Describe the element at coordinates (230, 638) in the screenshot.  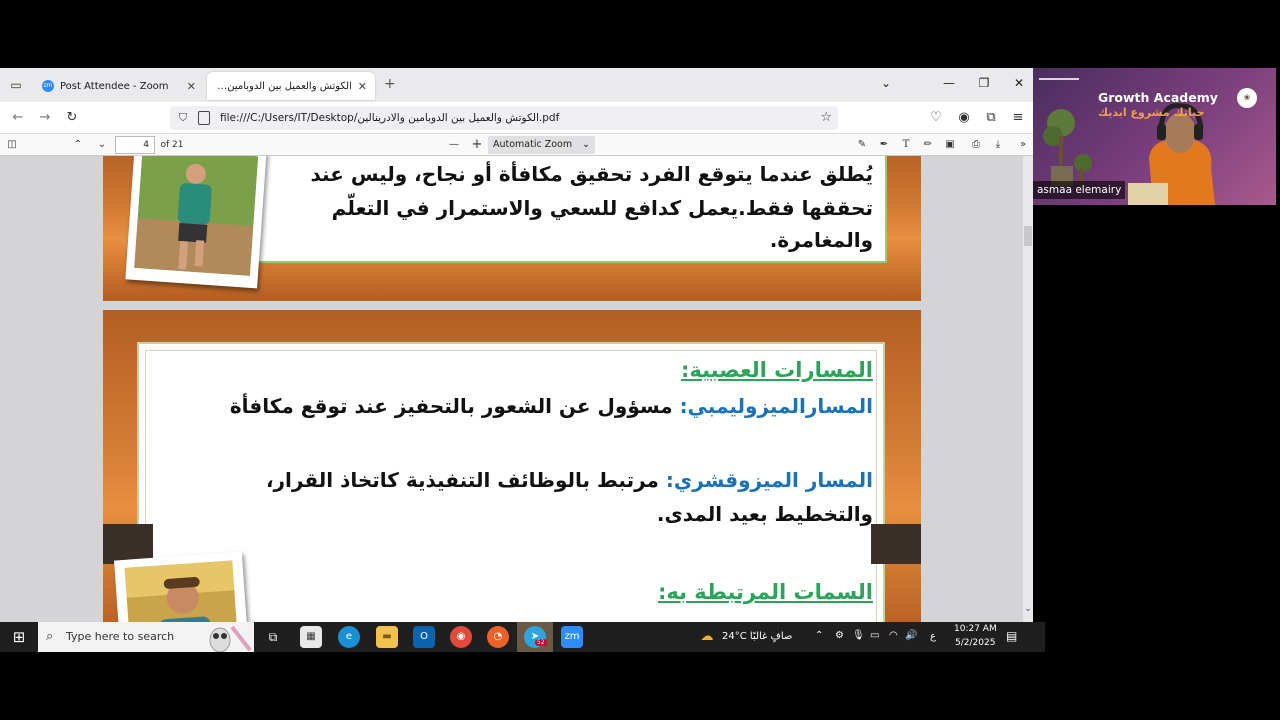
I see `search-highlight-icon` at that location.